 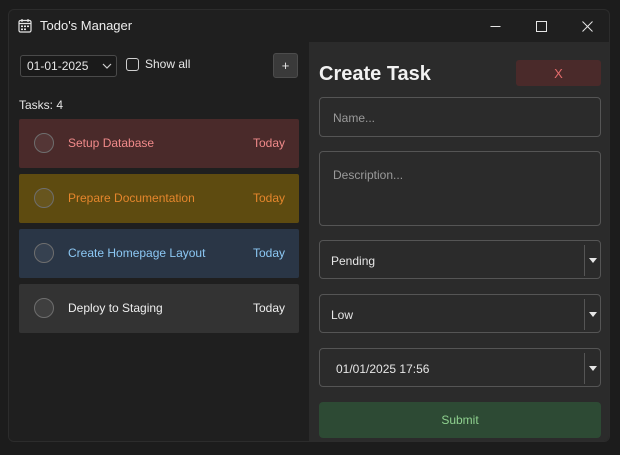 I want to click on add-task-button: +, so click(x=285, y=65).